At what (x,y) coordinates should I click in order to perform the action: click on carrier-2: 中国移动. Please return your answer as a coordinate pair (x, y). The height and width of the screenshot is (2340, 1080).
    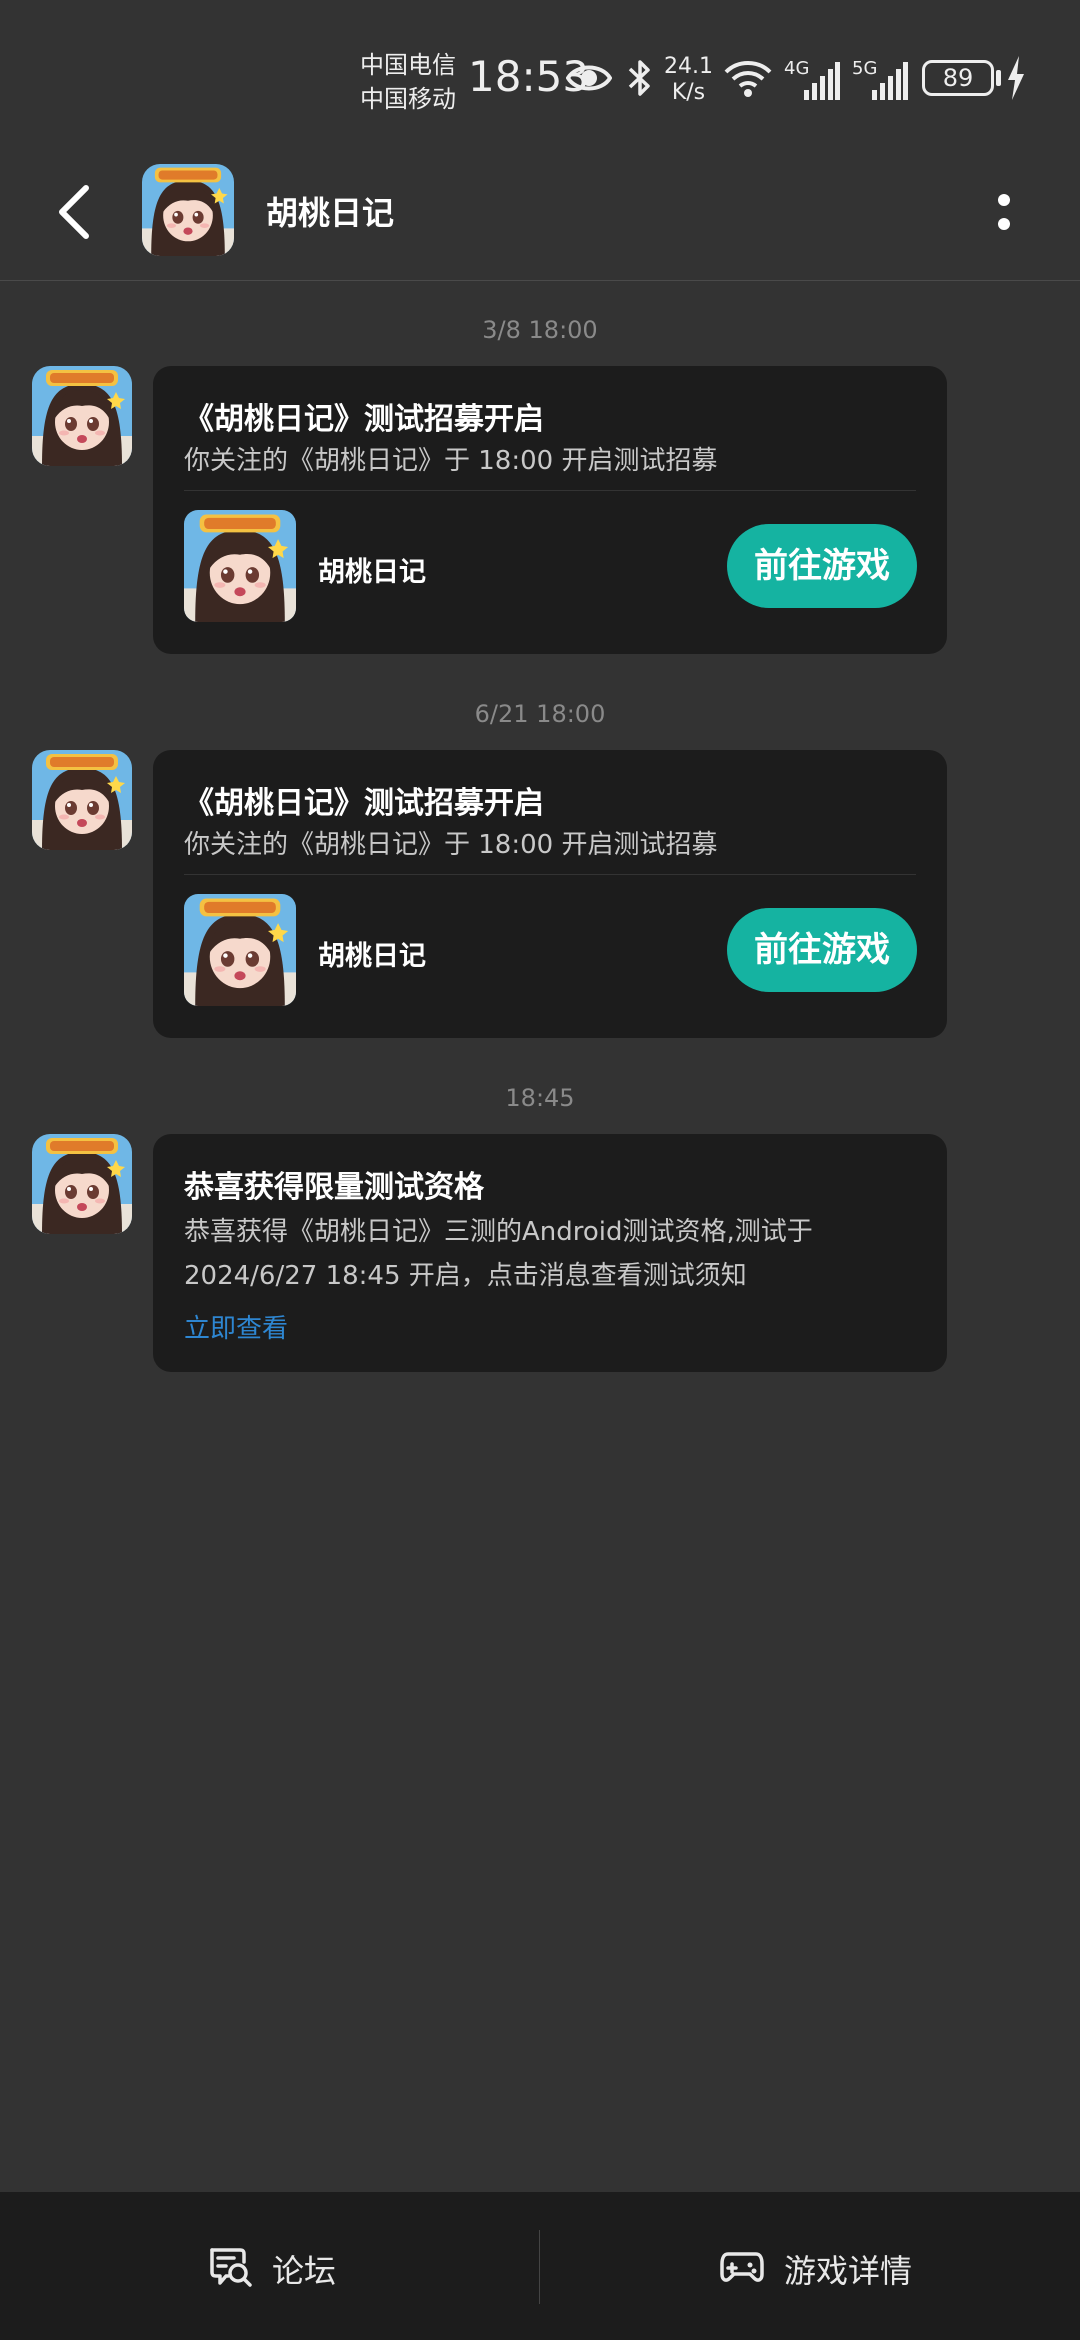
    Looking at the image, I should click on (408, 99).